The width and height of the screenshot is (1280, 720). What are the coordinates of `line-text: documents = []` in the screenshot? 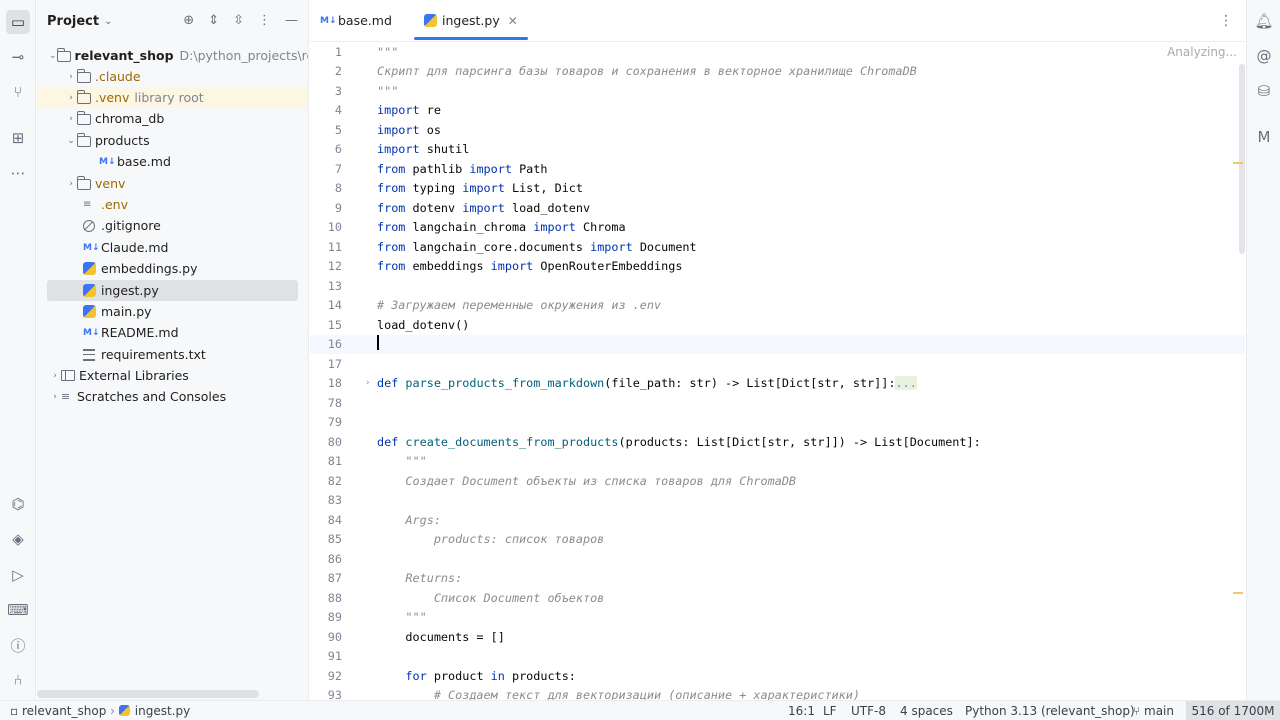 It's located at (441, 636).